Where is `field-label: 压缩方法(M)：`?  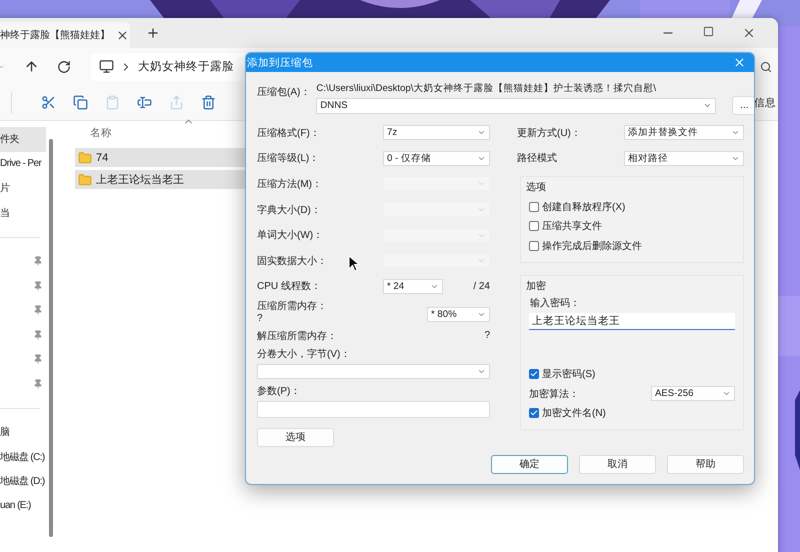
field-label: 压缩方法(M)： is located at coordinates (289, 184).